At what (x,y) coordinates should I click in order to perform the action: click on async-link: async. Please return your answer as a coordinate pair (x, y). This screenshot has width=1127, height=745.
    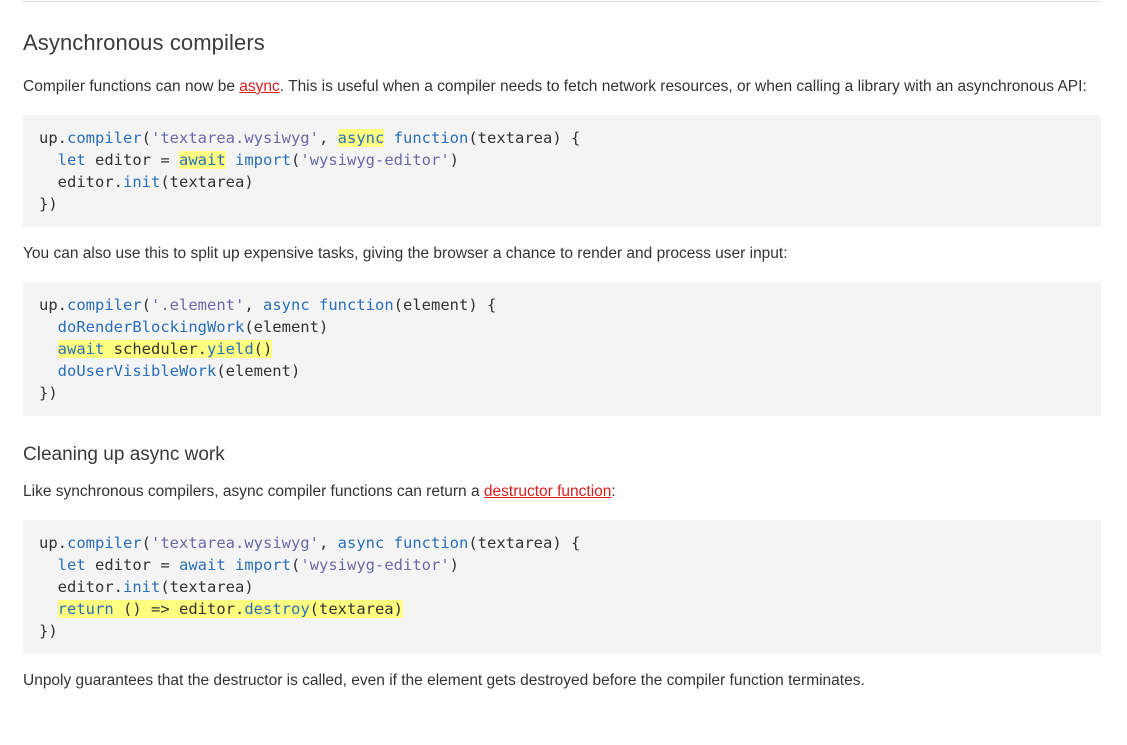
    Looking at the image, I should click on (259, 86).